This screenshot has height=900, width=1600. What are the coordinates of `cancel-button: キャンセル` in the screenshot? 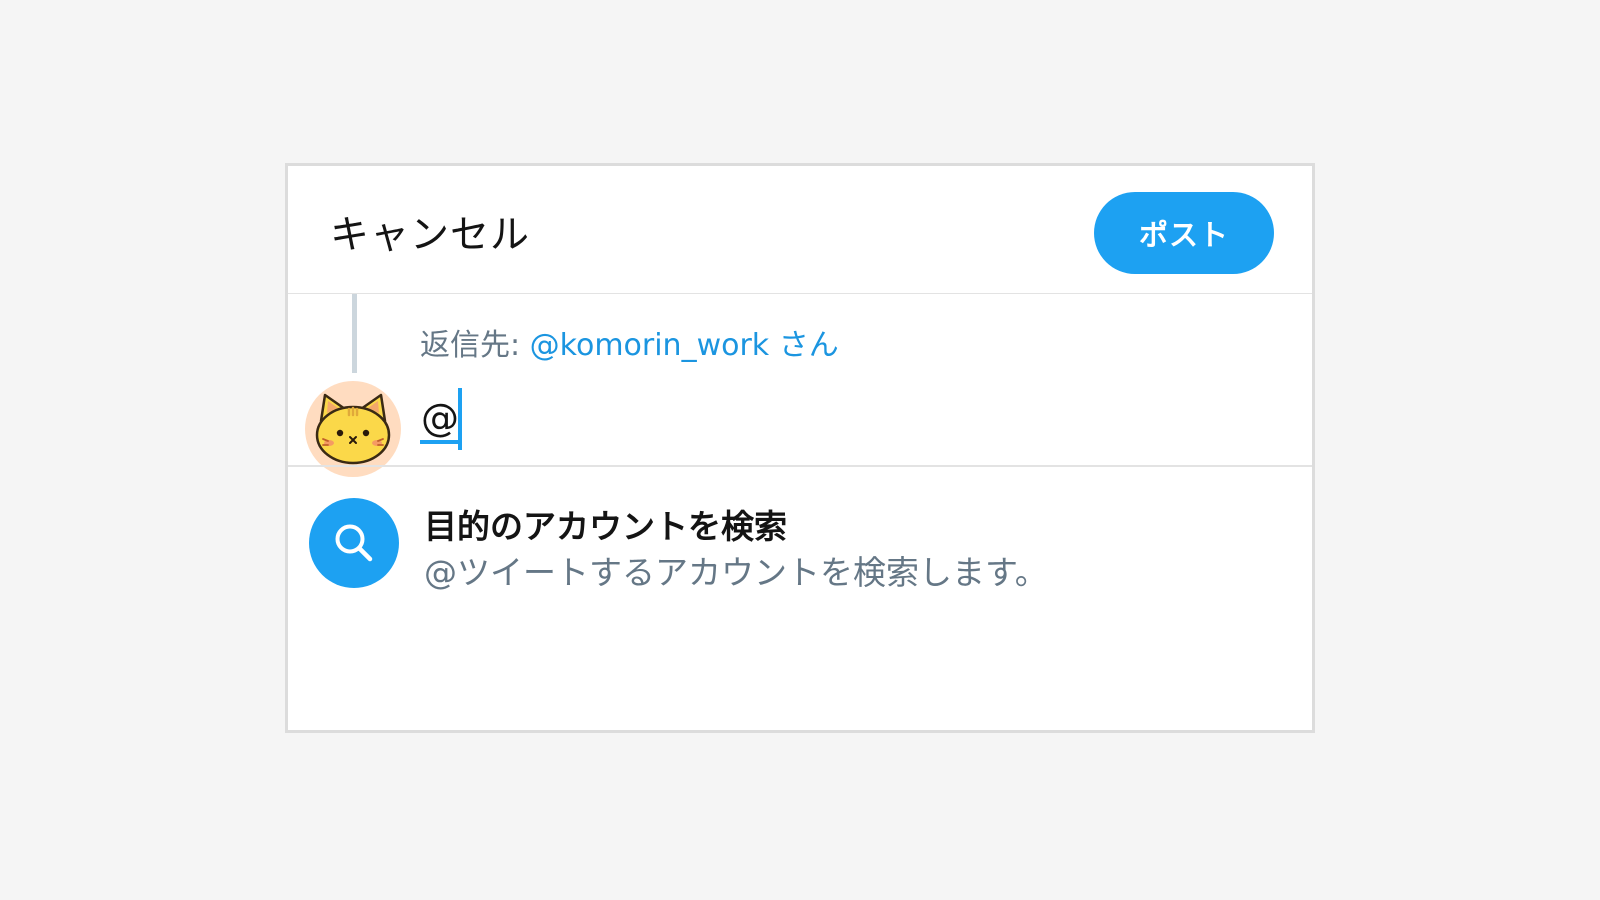 It's located at (430, 232).